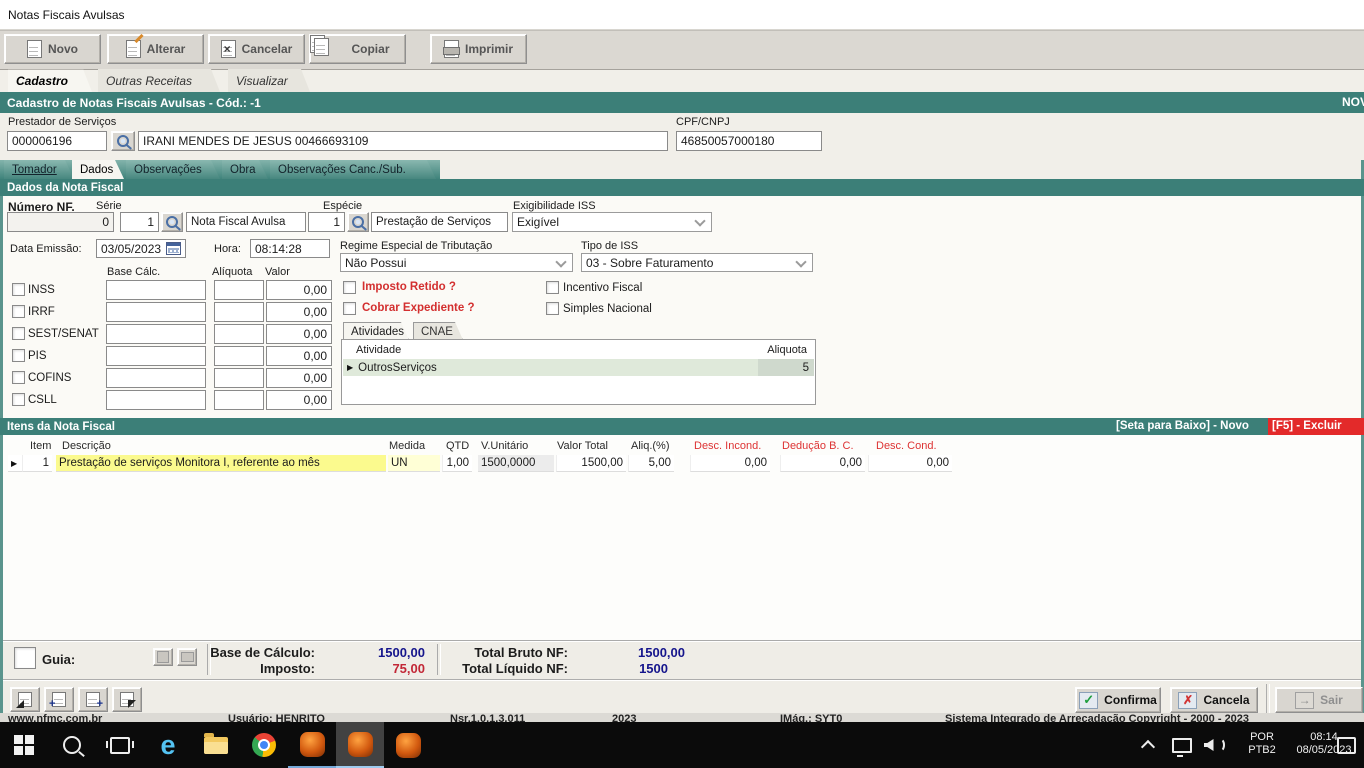 This screenshot has width=1364, height=768. I want to click on task-view-icon, so click(120, 745).